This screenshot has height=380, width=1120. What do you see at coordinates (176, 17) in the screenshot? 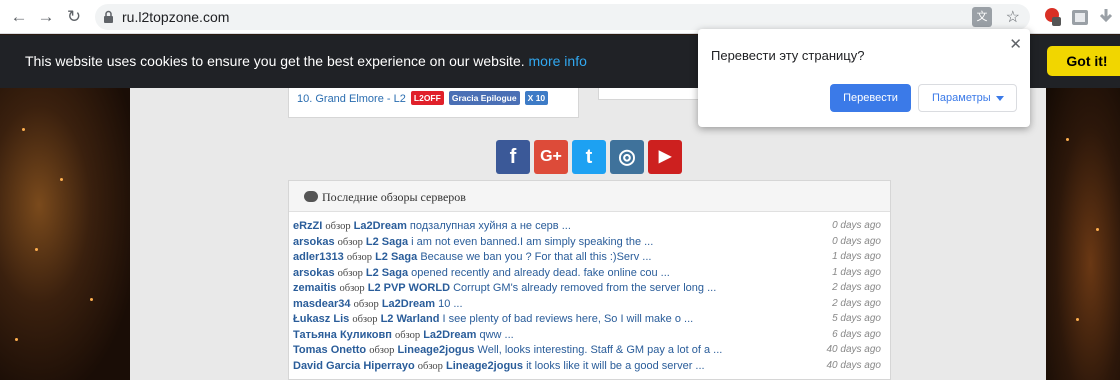
I see `url-text: ru.l2topzone.com` at bounding box center [176, 17].